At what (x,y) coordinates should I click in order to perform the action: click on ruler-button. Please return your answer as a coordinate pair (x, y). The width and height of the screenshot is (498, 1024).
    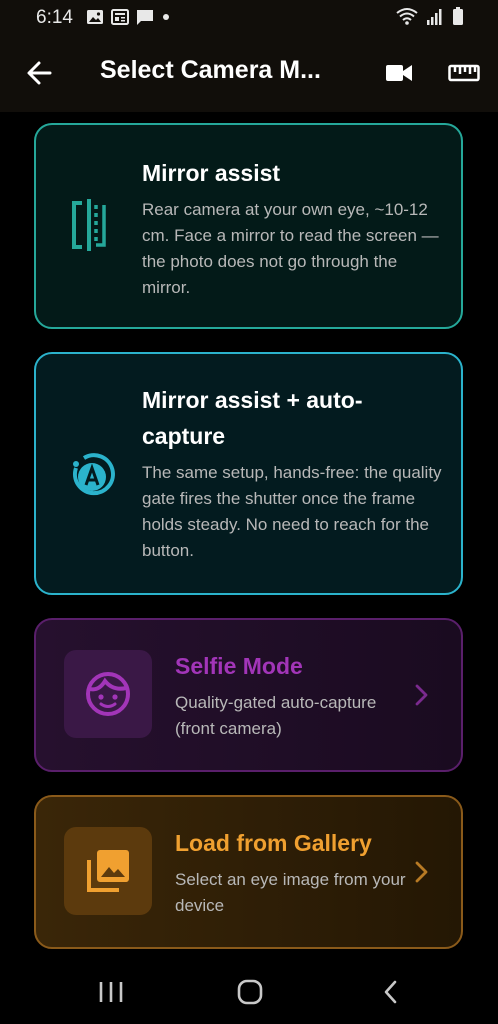
    Looking at the image, I should click on (464, 73).